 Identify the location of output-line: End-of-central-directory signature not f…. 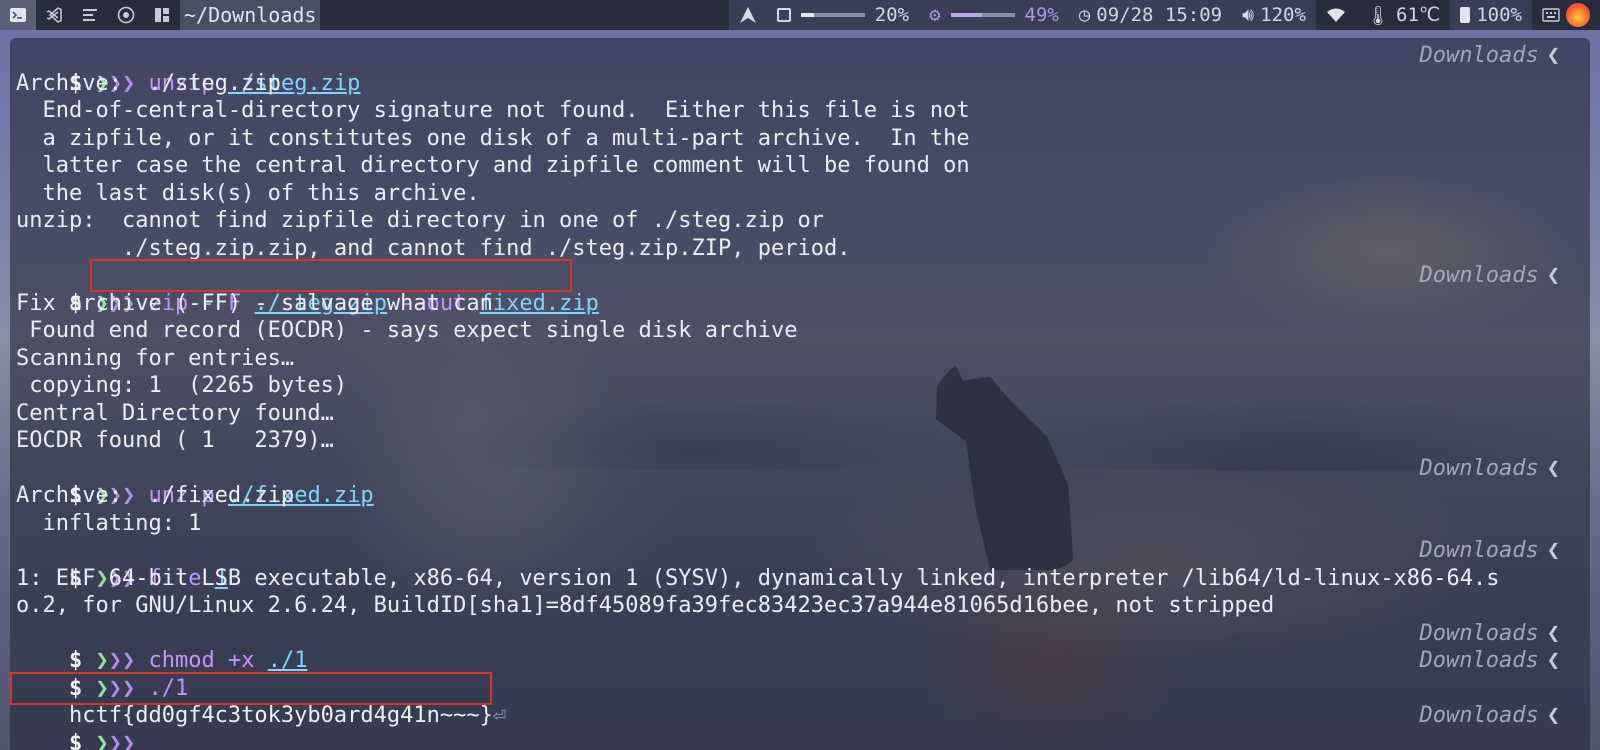
(493, 110).